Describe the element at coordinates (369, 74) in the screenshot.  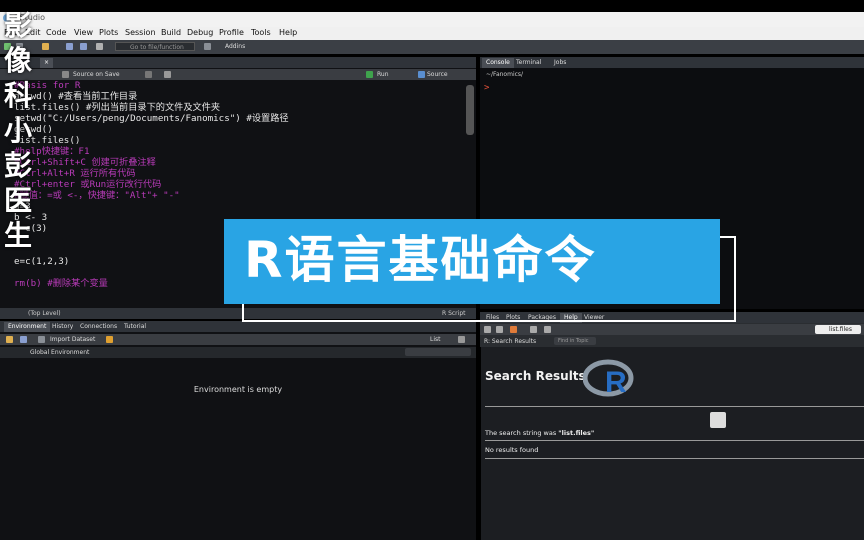
I see `run-arrow-icon` at that location.